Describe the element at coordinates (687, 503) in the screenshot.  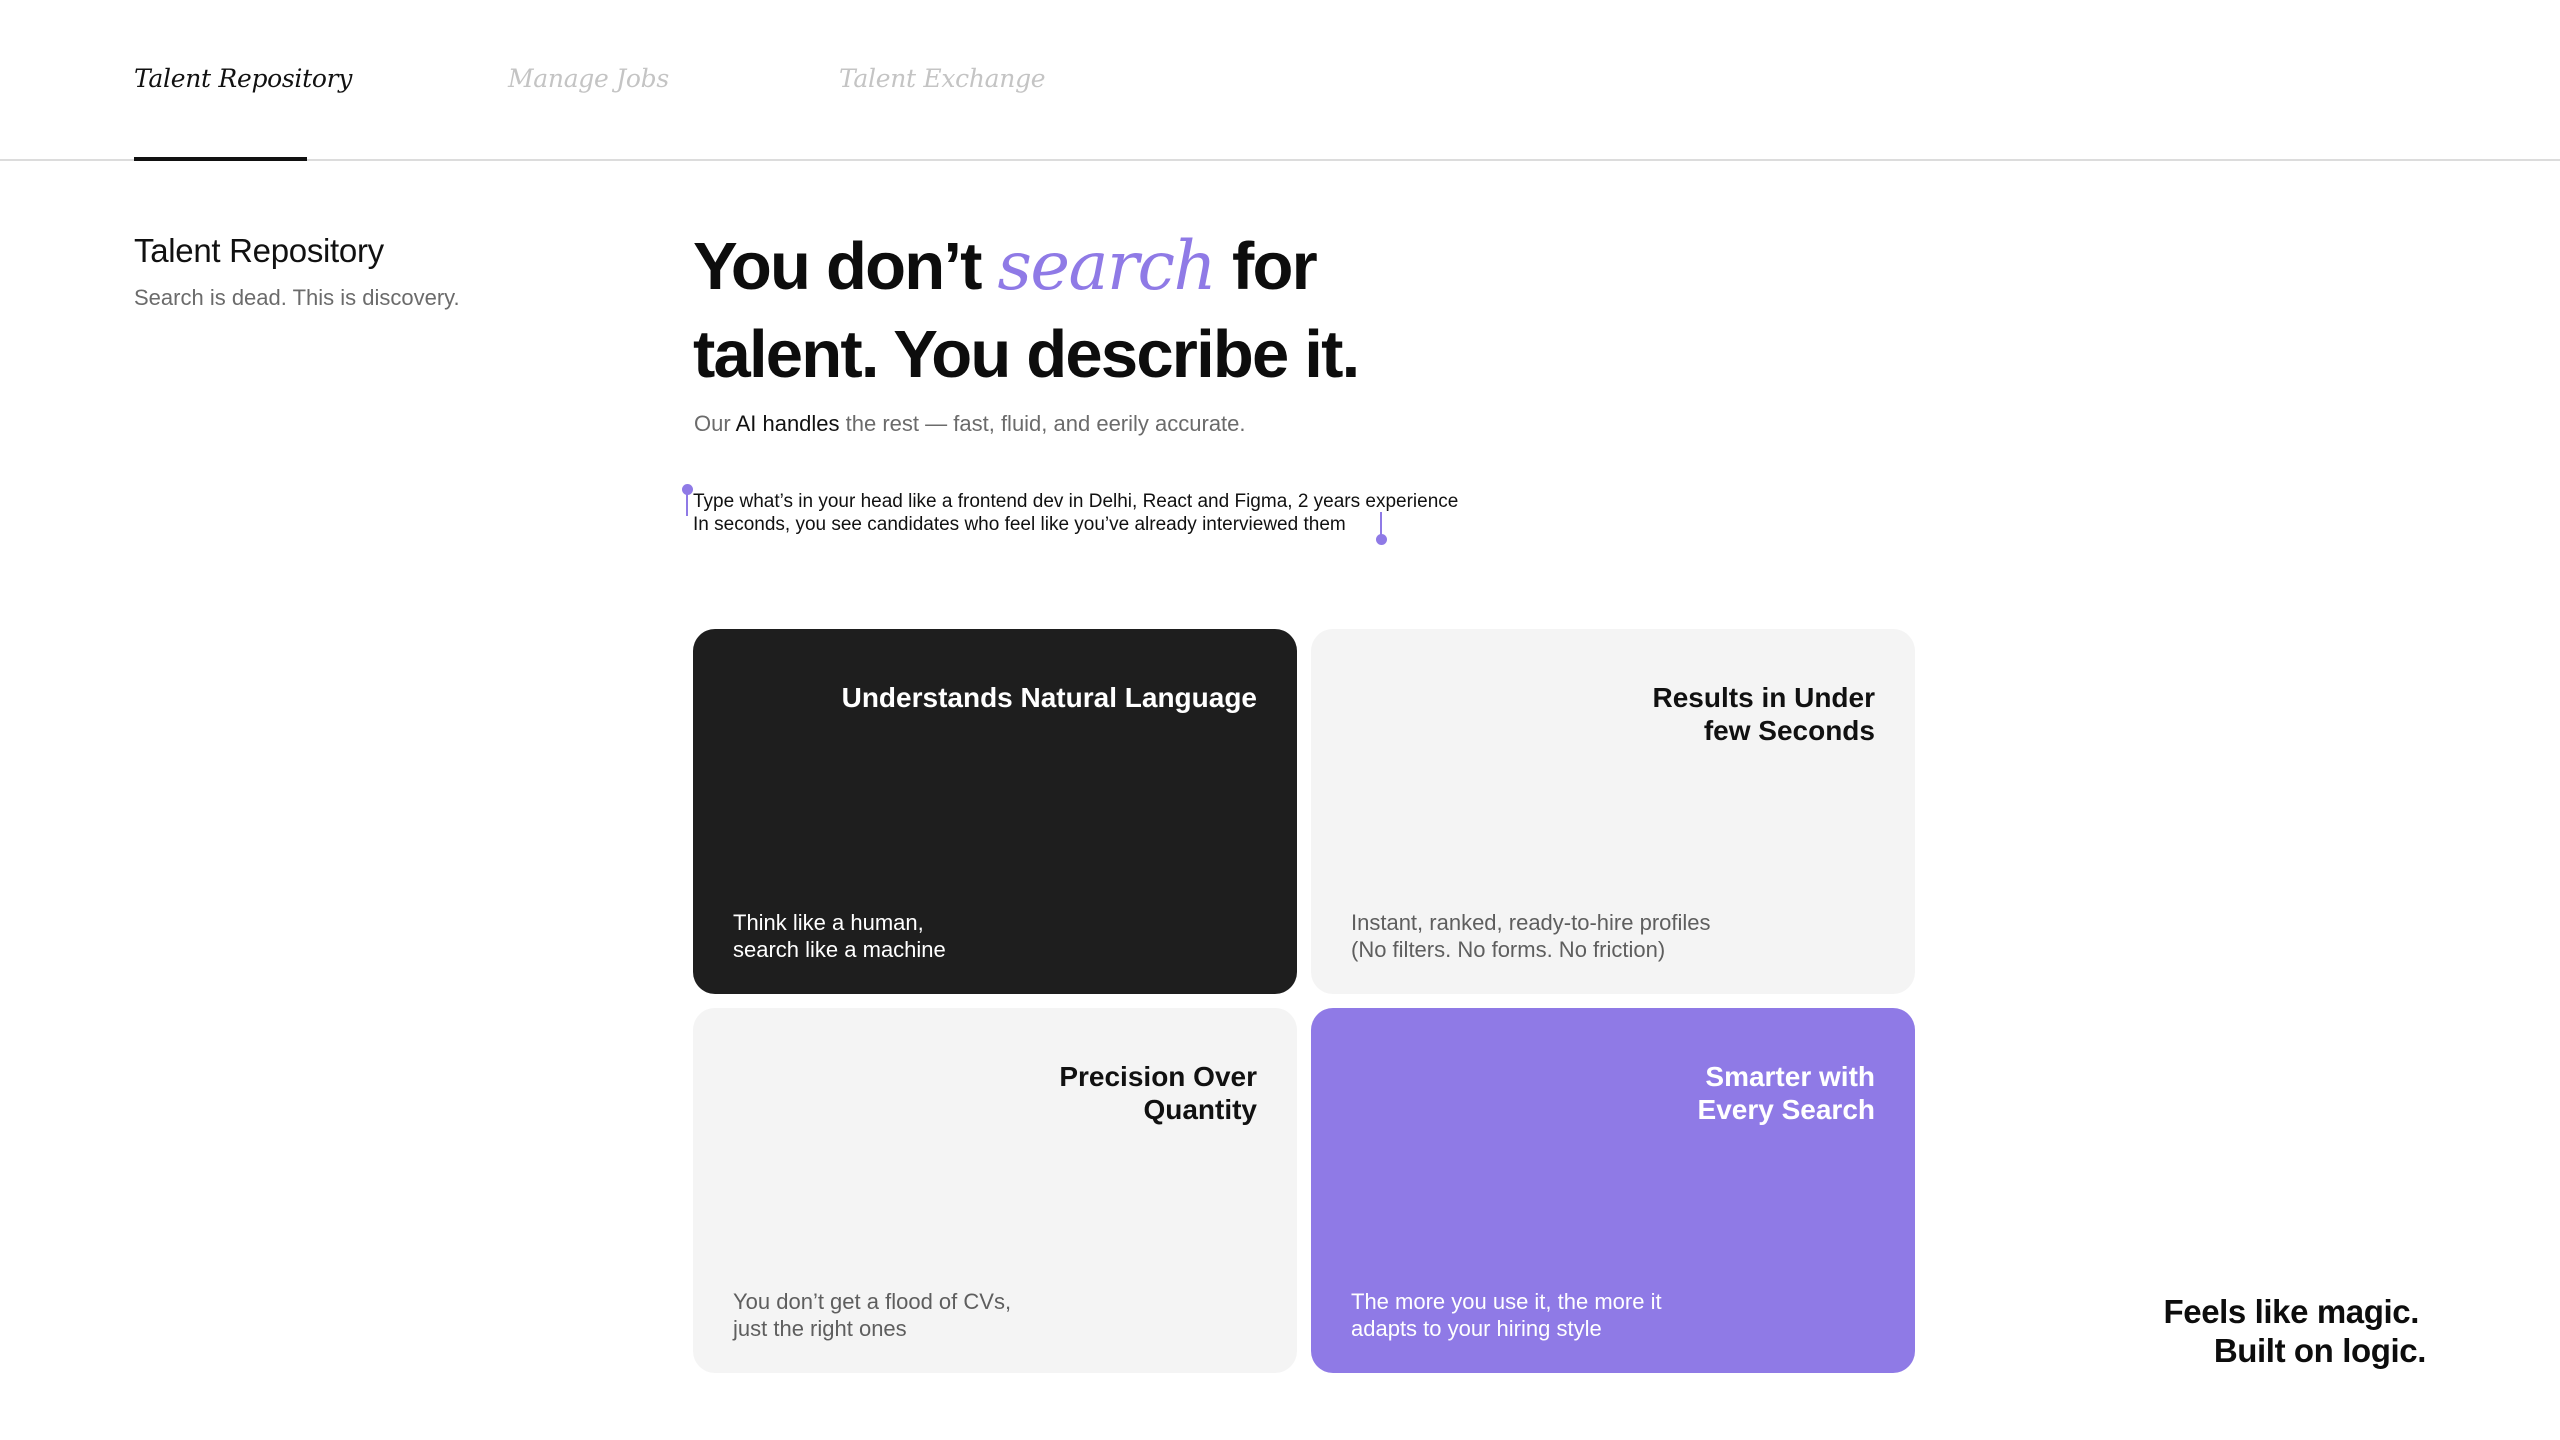
I see `selection-start-caret` at that location.